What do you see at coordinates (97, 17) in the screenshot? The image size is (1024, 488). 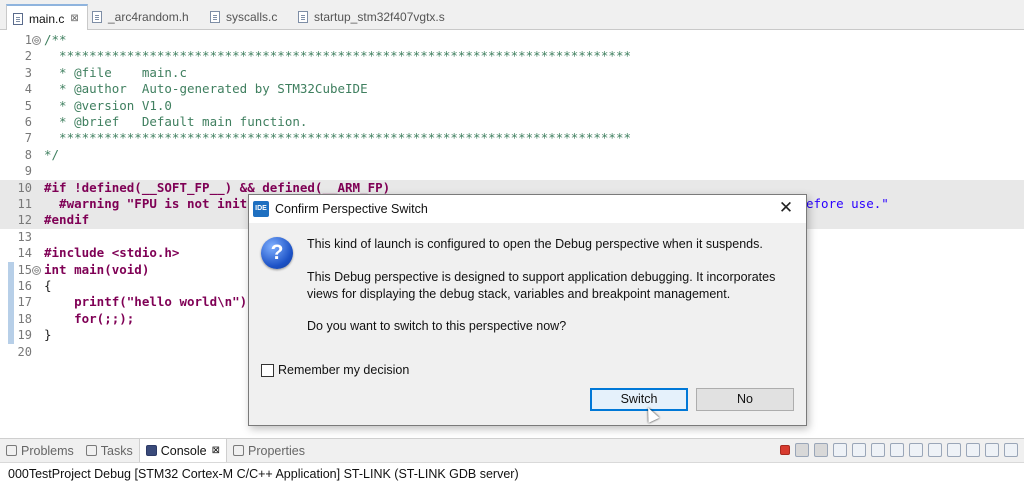 I see `h-file-icon` at bounding box center [97, 17].